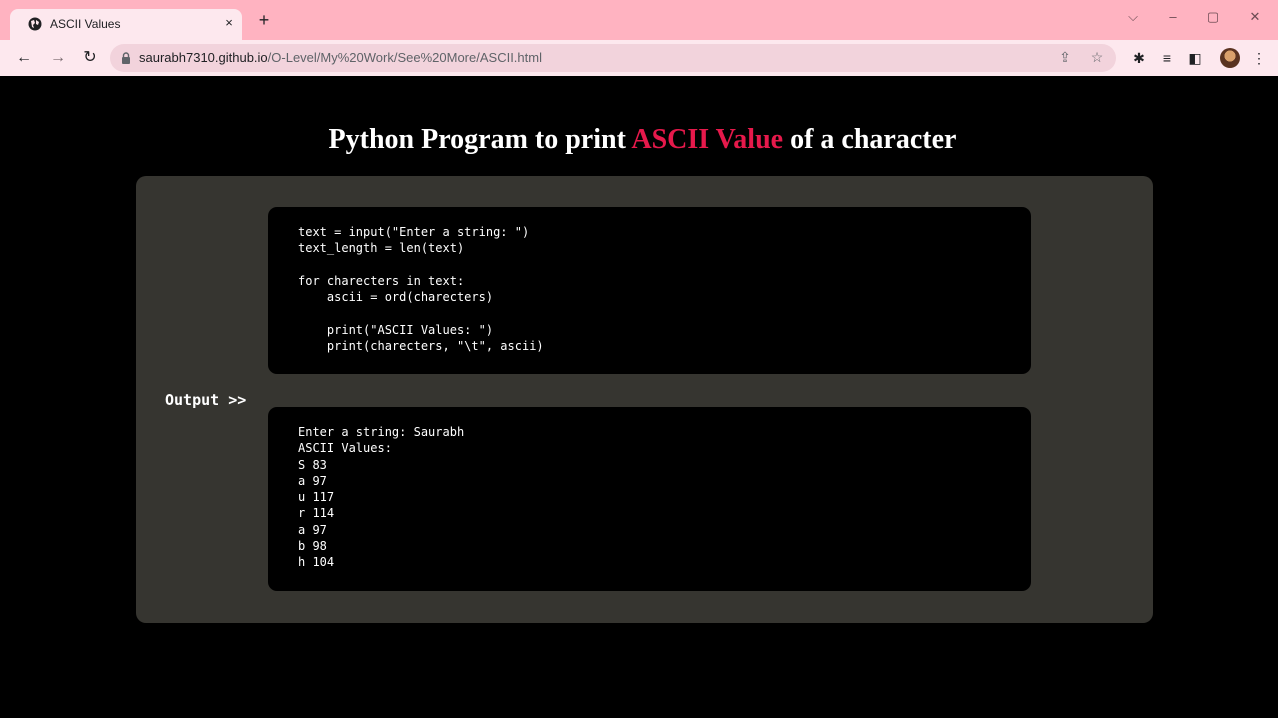 The image size is (1278, 718). Describe the element at coordinates (1195, 58) in the screenshot. I see `side-panel-icon: ◧` at that location.